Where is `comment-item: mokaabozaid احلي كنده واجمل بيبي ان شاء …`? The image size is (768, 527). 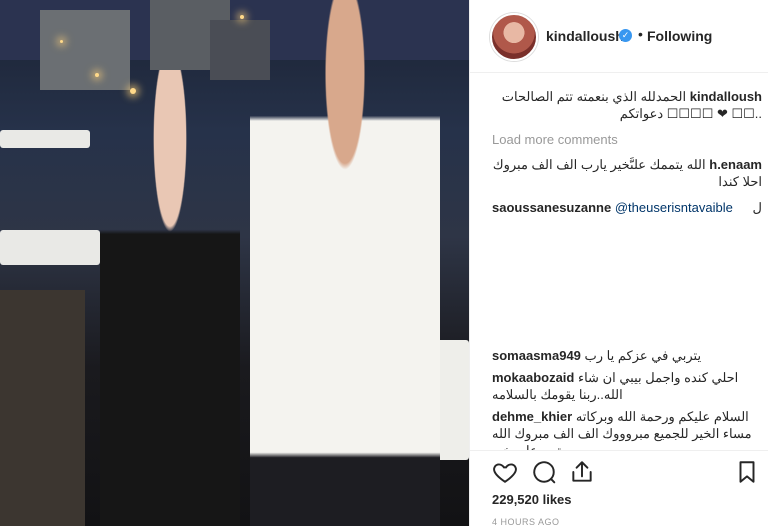 comment-item: mokaabozaid احلي كنده واجمل بيبي ان شاء … is located at coordinates (627, 386).